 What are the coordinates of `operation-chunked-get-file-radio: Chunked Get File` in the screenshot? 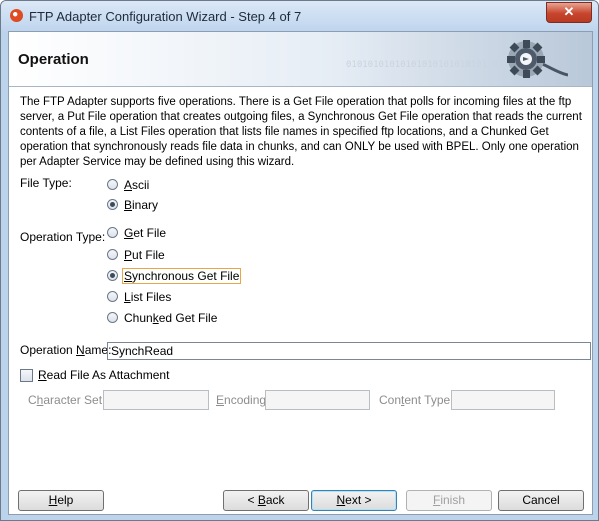 It's located at (162, 317).